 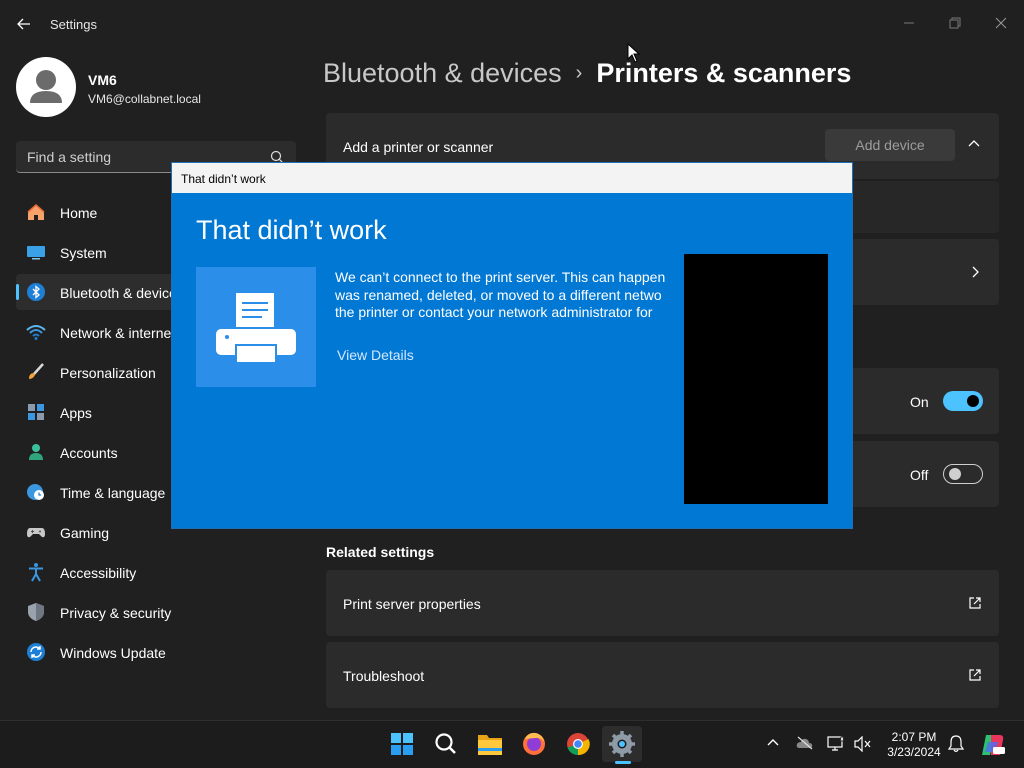 I want to click on avatar, so click(x=46, y=87).